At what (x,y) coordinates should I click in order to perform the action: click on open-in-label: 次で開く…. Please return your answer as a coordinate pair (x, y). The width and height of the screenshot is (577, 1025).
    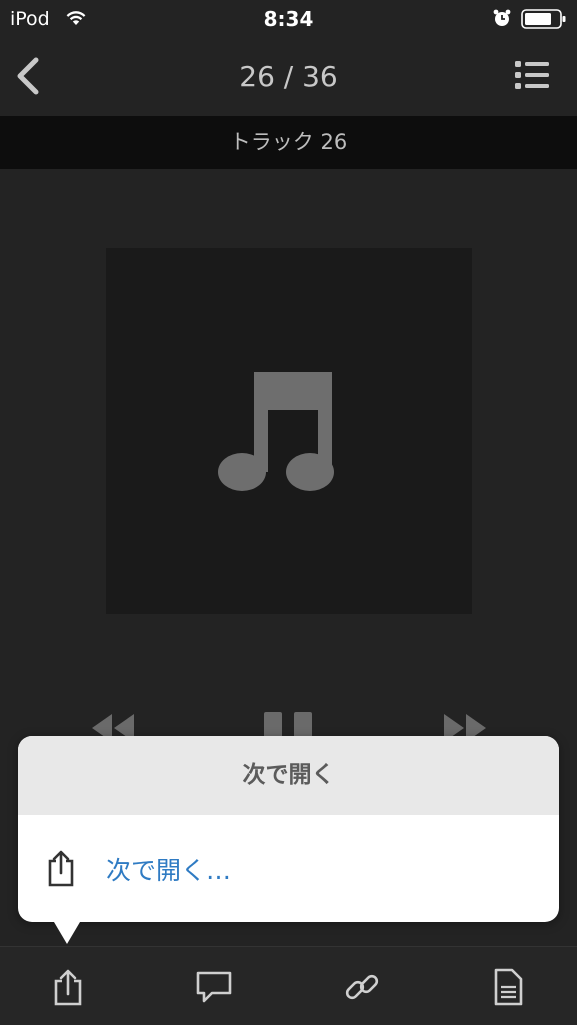
    Looking at the image, I should click on (169, 870).